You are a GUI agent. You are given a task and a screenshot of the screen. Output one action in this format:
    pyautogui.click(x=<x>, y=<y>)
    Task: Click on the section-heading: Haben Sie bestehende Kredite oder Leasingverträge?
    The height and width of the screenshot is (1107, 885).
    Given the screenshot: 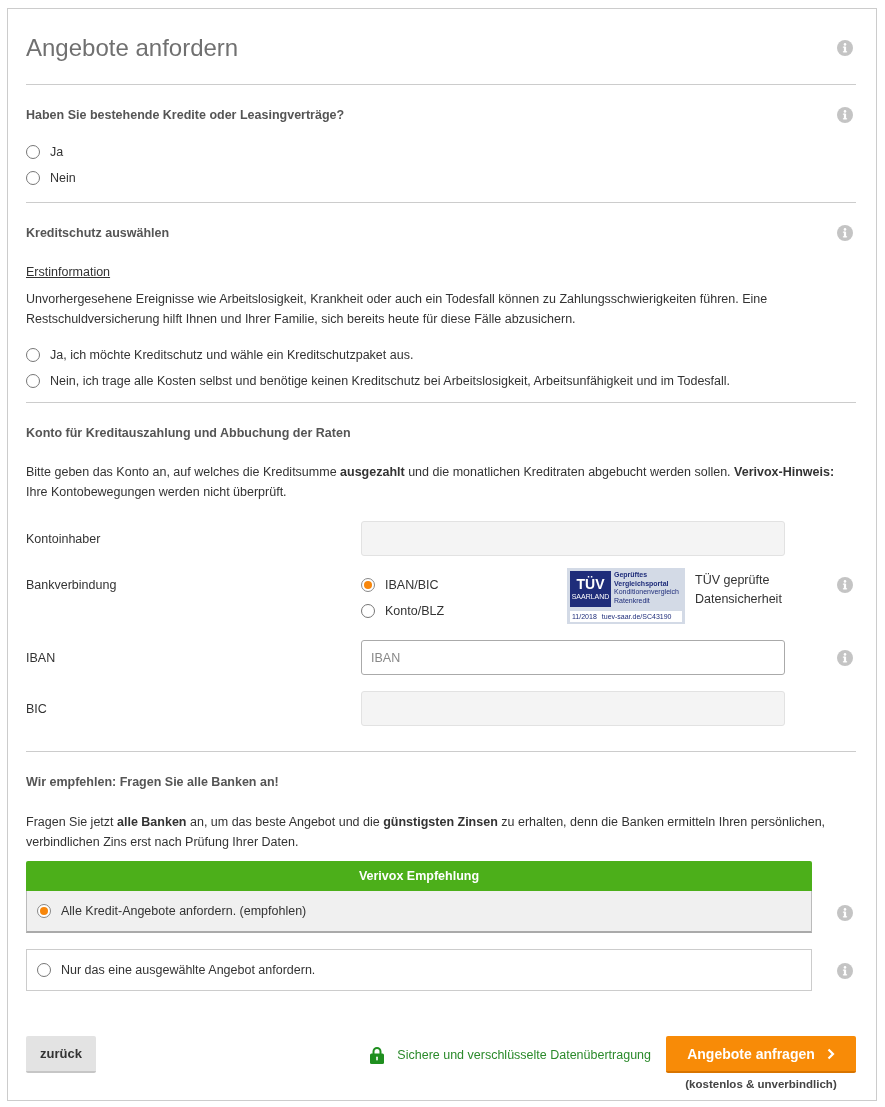 What is the action you would take?
    pyautogui.click(x=185, y=115)
    